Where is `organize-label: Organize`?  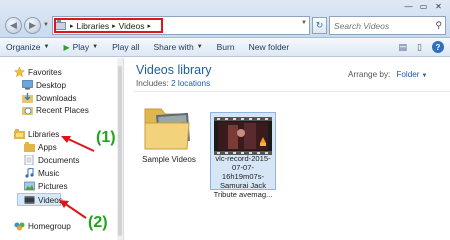 organize-label: Organize is located at coordinates (23, 47).